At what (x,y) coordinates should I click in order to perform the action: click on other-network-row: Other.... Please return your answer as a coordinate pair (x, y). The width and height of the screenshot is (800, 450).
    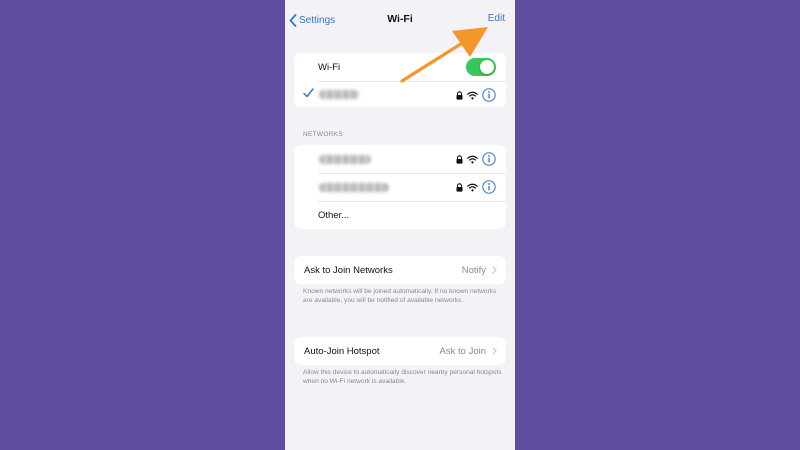
    Looking at the image, I should click on (400, 215).